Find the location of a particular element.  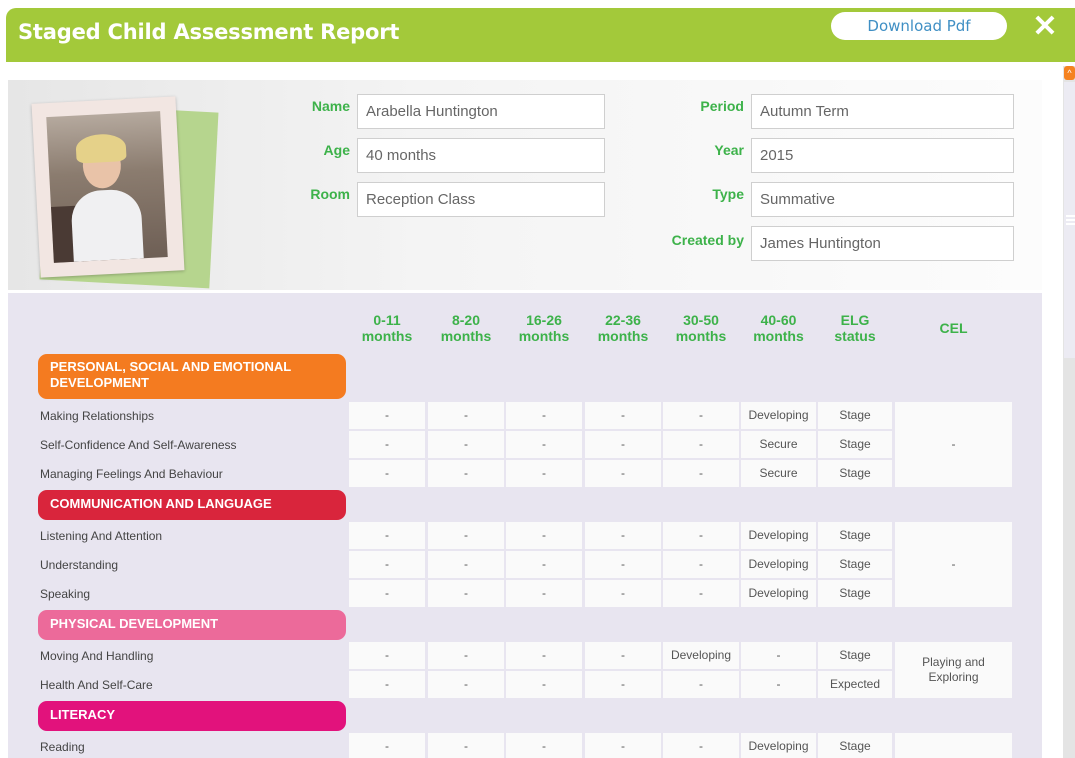

column-header: 8-20 months is located at coordinates (466, 328).